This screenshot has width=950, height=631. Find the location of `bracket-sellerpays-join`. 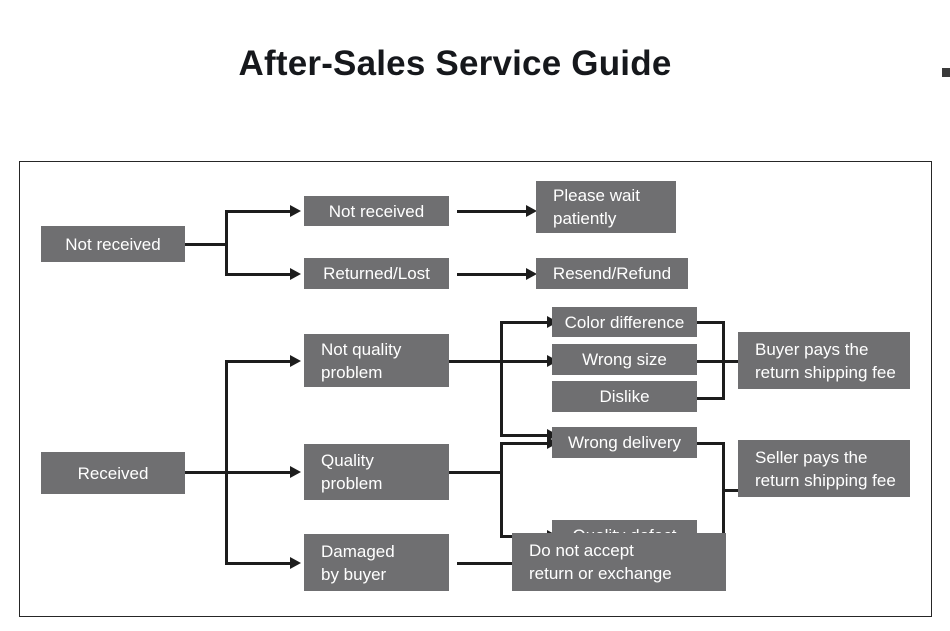

bracket-sellerpays-join is located at coordinates (730, 490).